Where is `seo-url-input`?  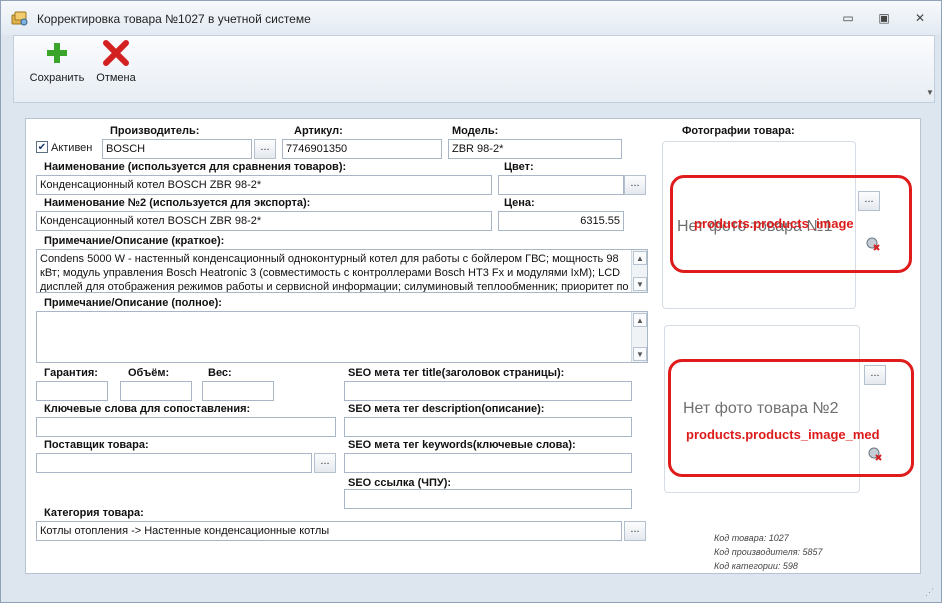
seo-url-input is located at coordinates (488, 499).